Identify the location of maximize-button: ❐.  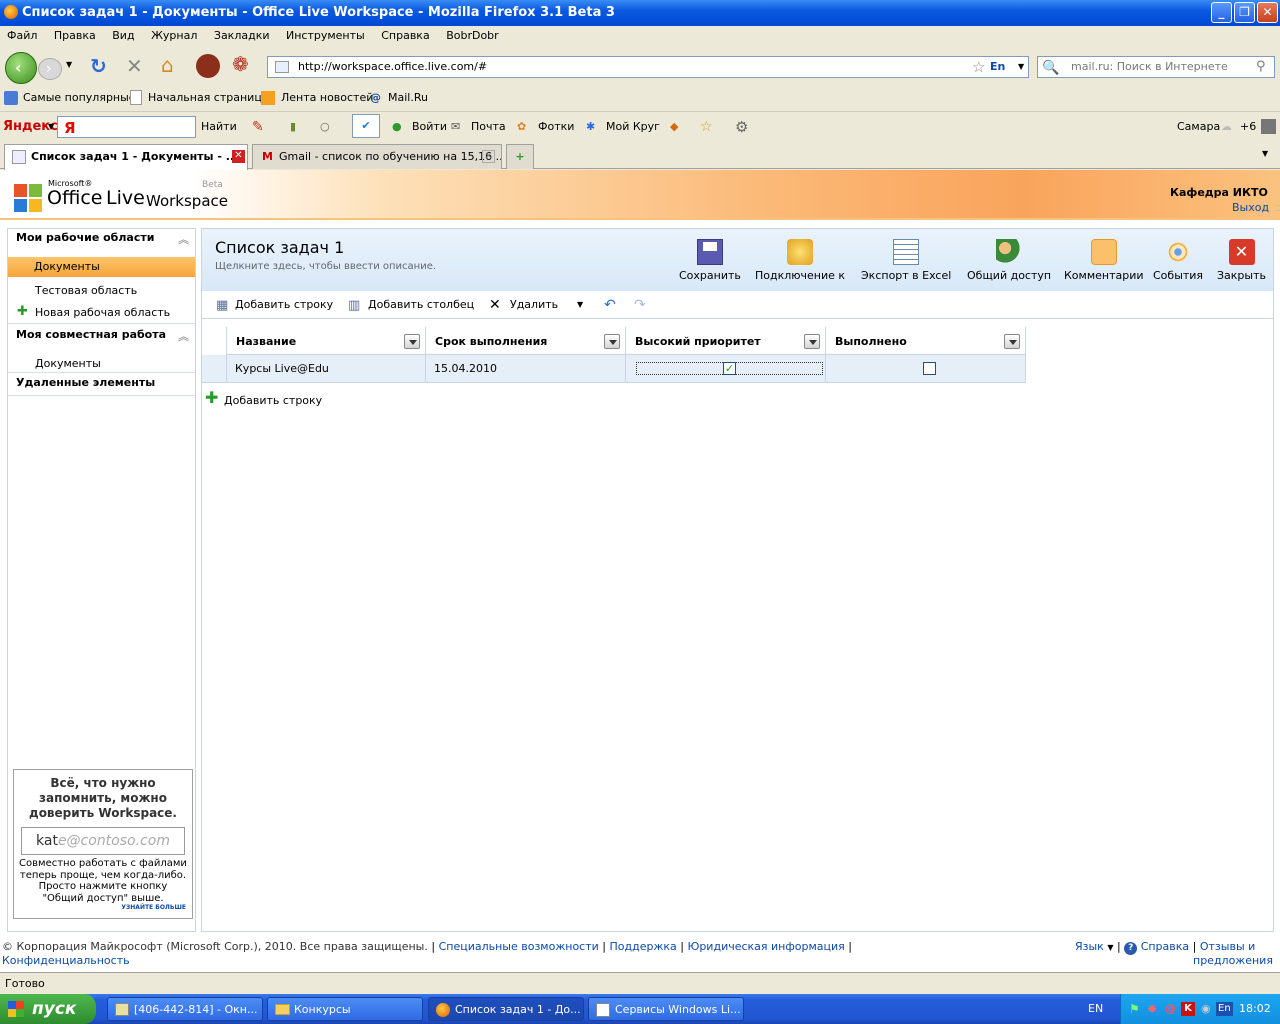
(1244, 12).